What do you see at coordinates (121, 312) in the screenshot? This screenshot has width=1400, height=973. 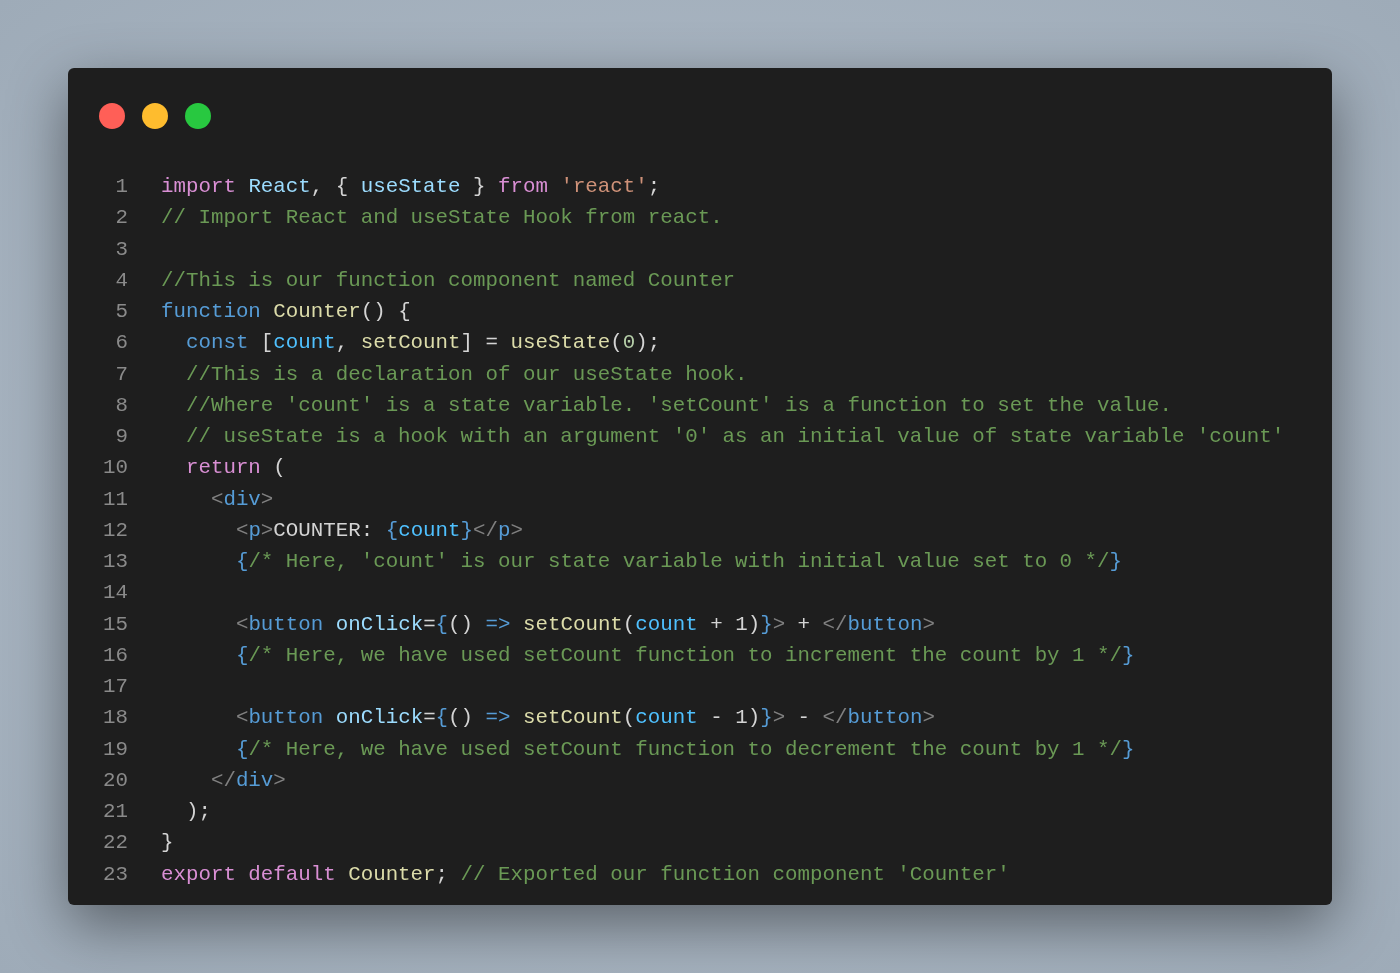 I see `line-number: 5` at bounding box center [121, 312].